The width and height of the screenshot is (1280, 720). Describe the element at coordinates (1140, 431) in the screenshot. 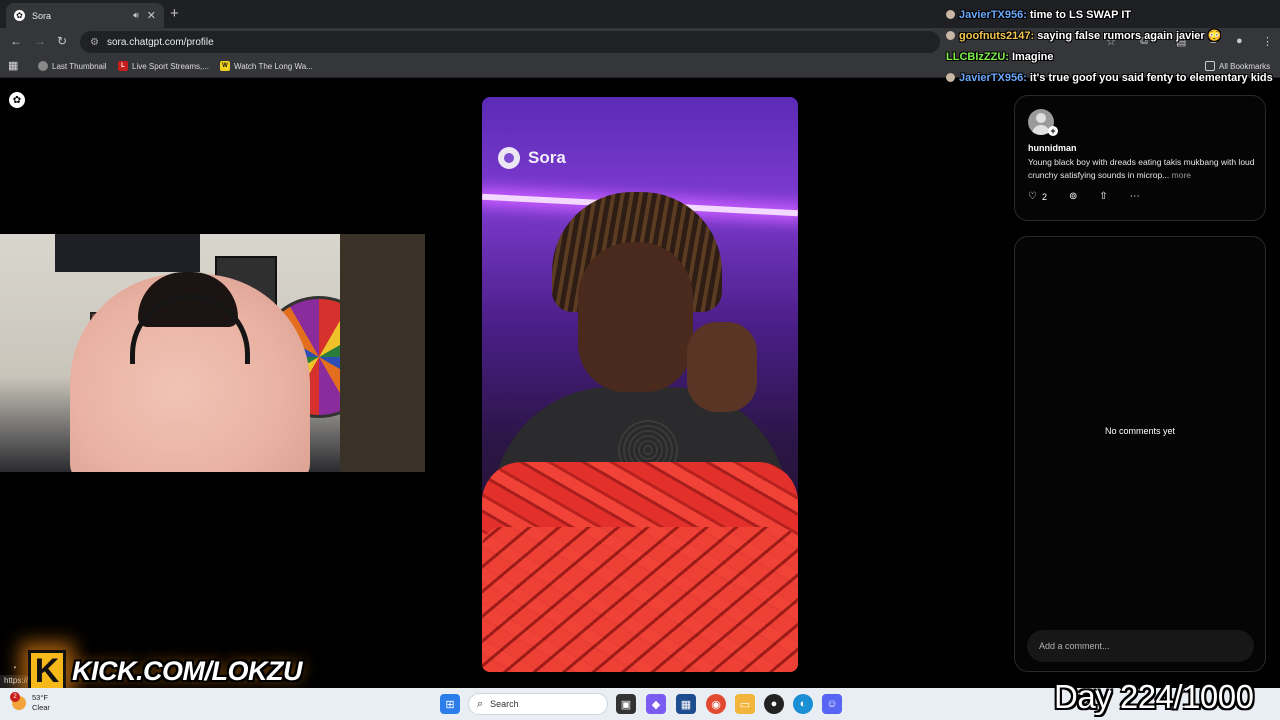

I see `no-comments-text: No comments yet` at that location.